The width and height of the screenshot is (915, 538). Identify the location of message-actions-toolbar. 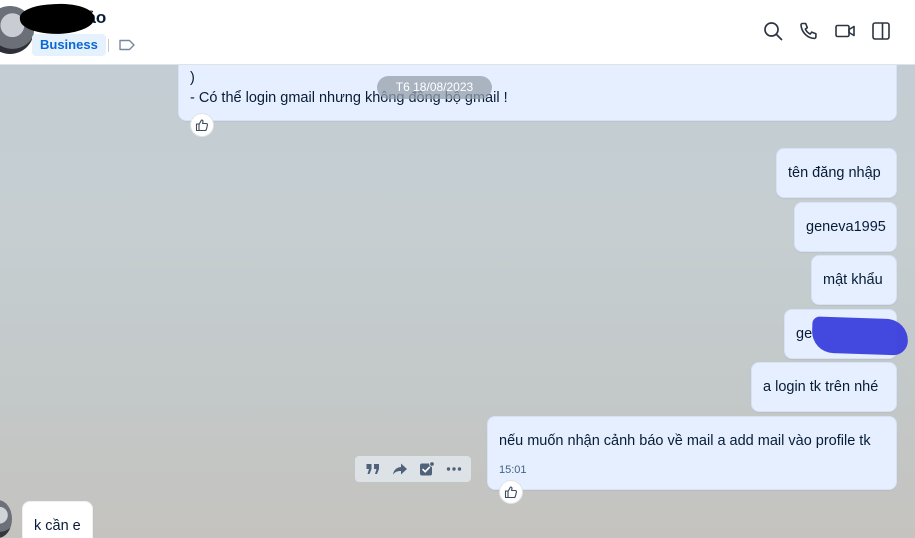
(413, 469).